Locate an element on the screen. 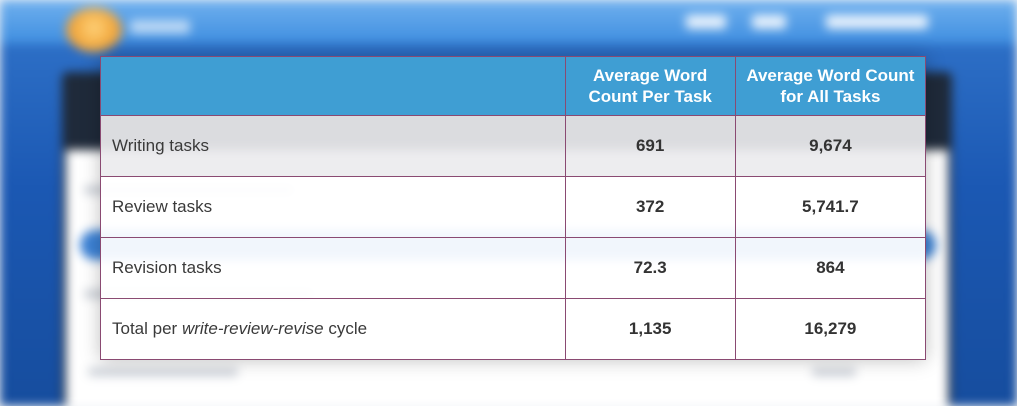  total-row-label: Total per write-review-revise cycle is located at coordinates (333, 329).